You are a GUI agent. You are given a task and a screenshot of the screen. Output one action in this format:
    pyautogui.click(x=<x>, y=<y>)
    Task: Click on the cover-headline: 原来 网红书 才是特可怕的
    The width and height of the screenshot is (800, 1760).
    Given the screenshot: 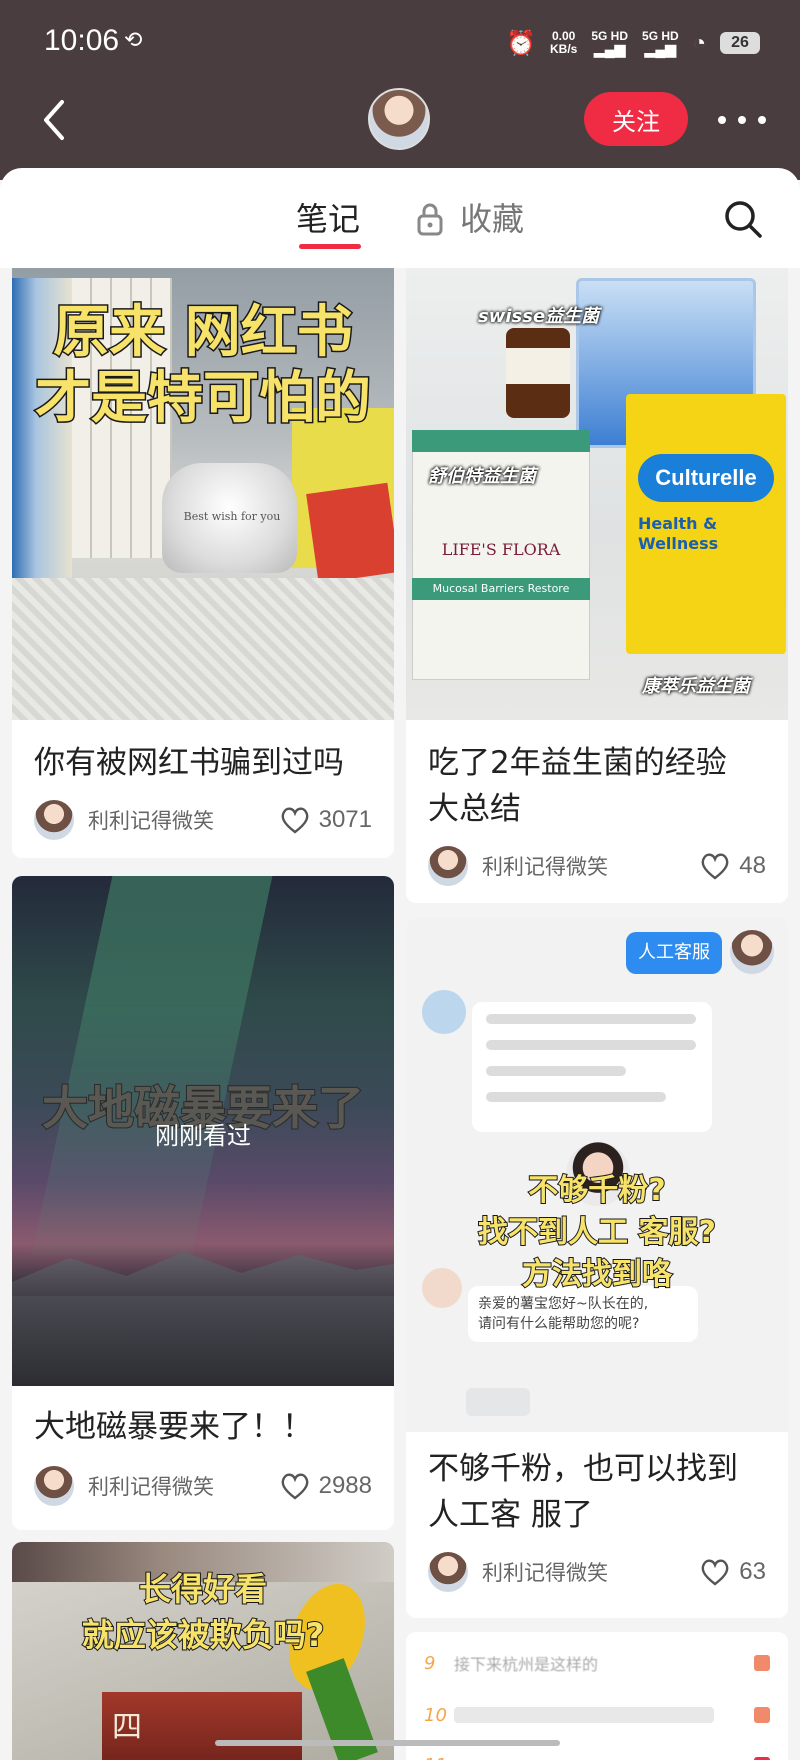 What is the action you would take?
    pyautogui.click(x=203, y=366)
    